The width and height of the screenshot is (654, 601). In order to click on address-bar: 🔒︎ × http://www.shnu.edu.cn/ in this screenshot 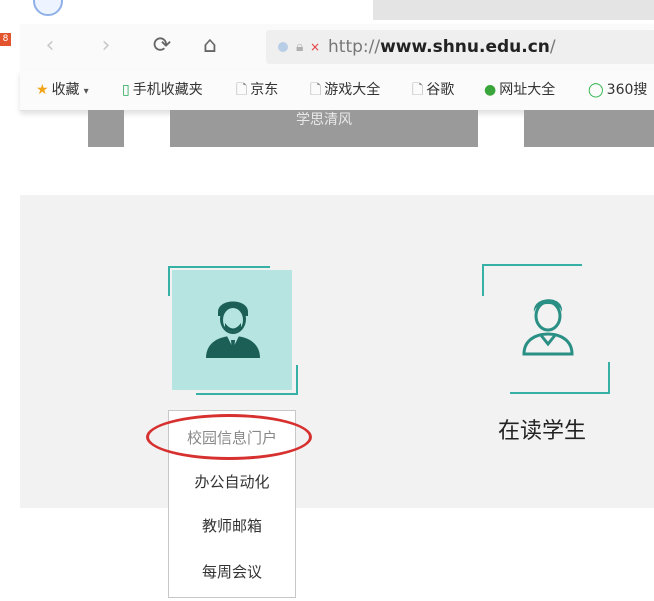, I will do `click(460, 47)`.